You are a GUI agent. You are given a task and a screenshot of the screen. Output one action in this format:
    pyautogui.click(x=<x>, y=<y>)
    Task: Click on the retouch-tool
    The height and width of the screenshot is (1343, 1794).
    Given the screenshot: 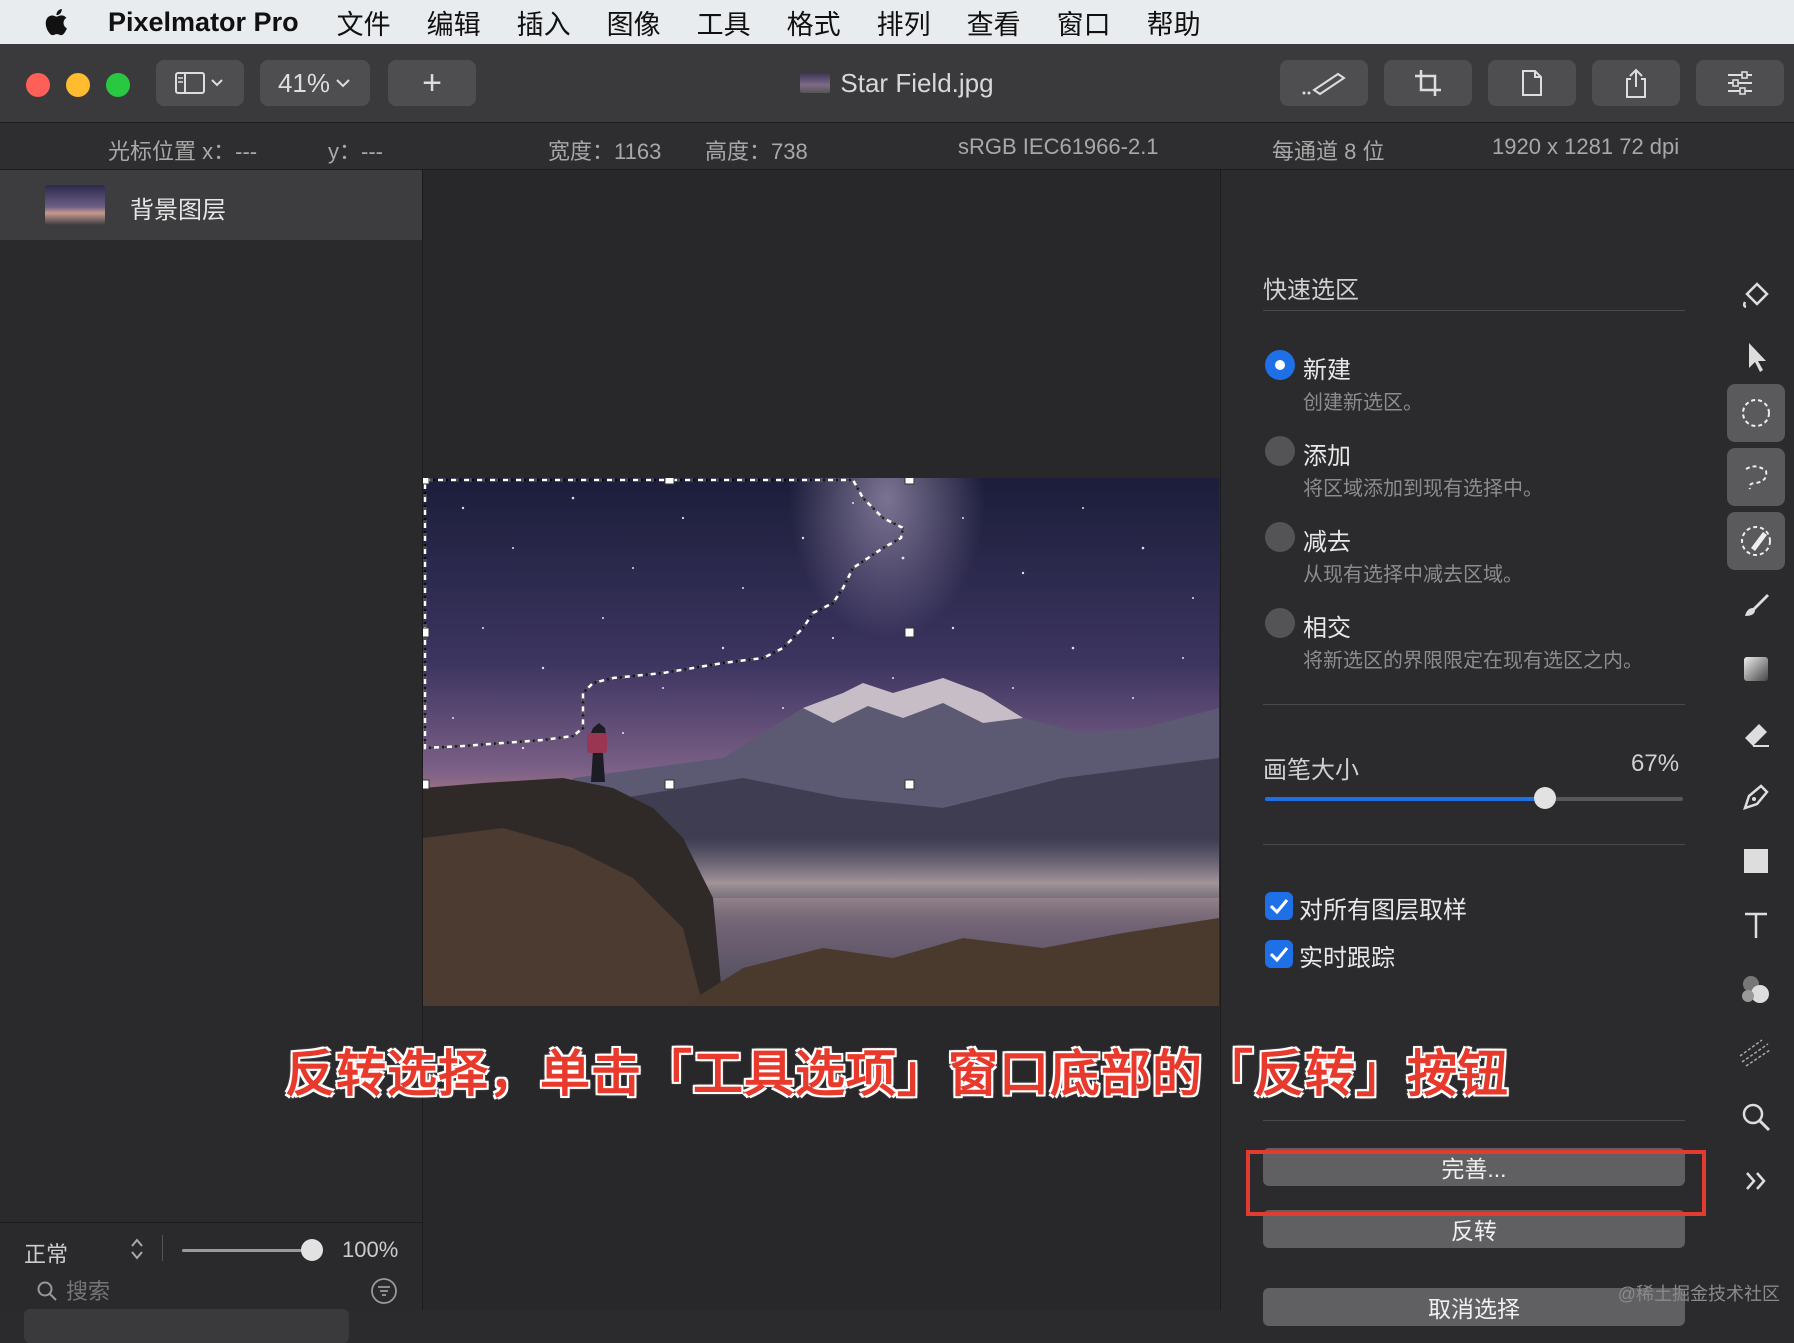 What is the action you would take?
    pyautogui.click(x=1756, y=989)
    